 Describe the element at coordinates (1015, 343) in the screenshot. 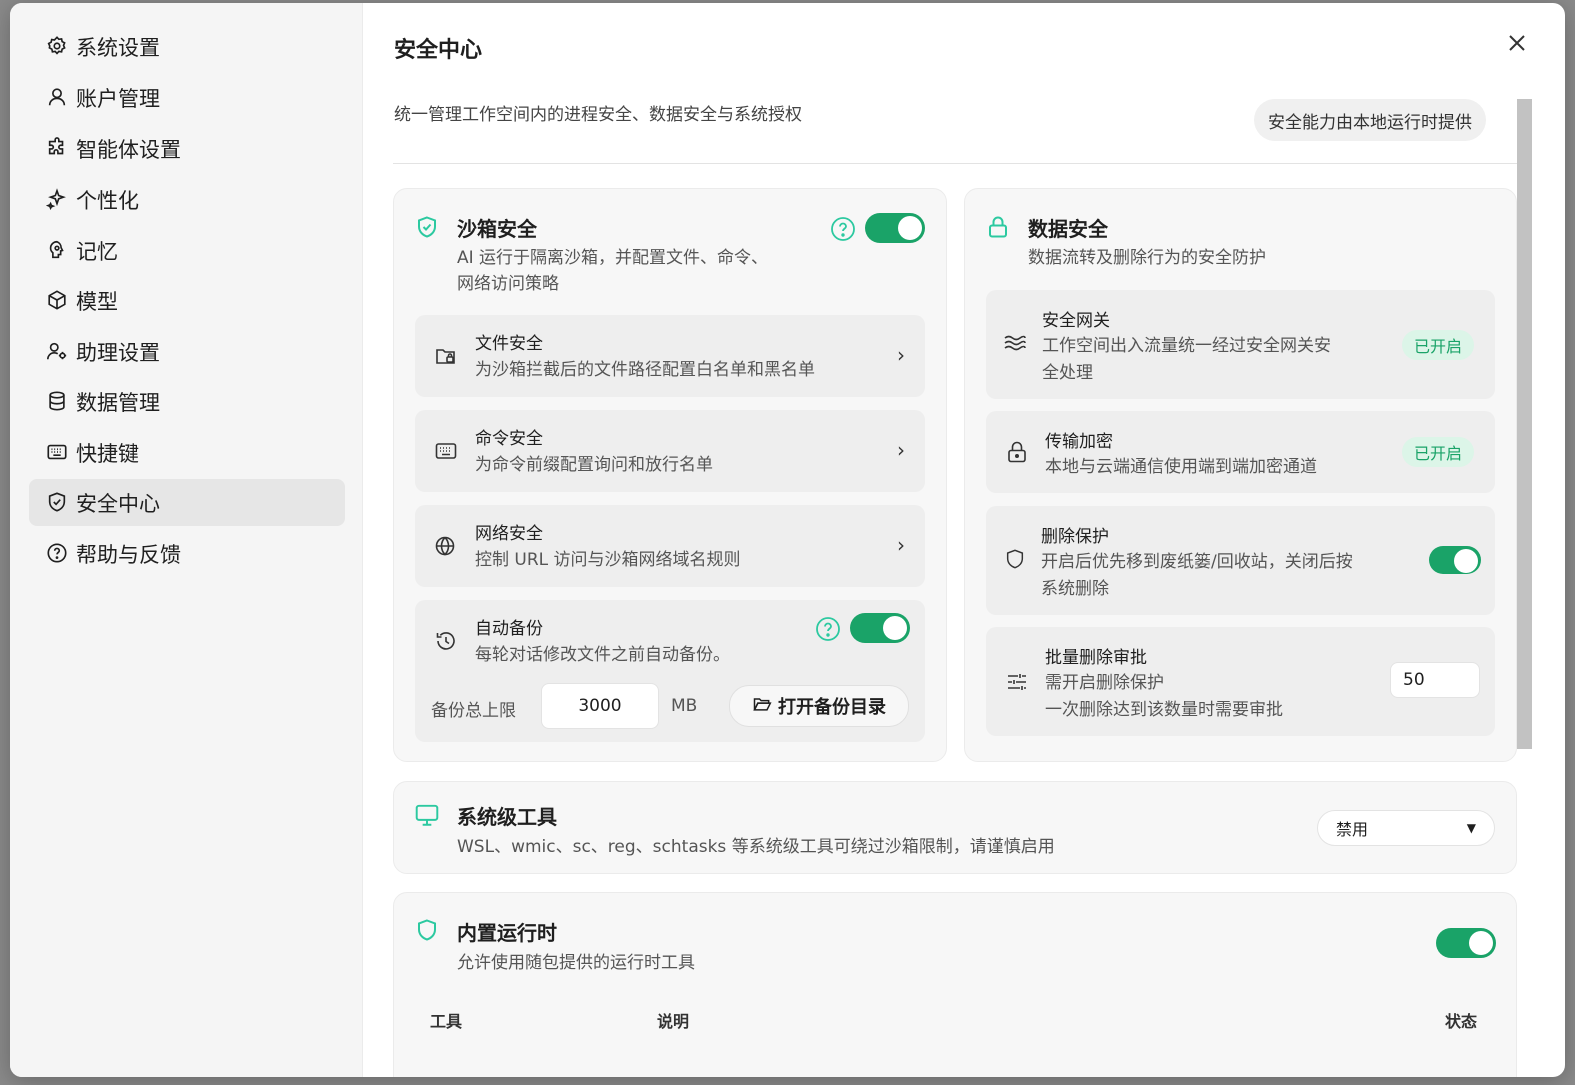

I see `waves-icon` at that location.